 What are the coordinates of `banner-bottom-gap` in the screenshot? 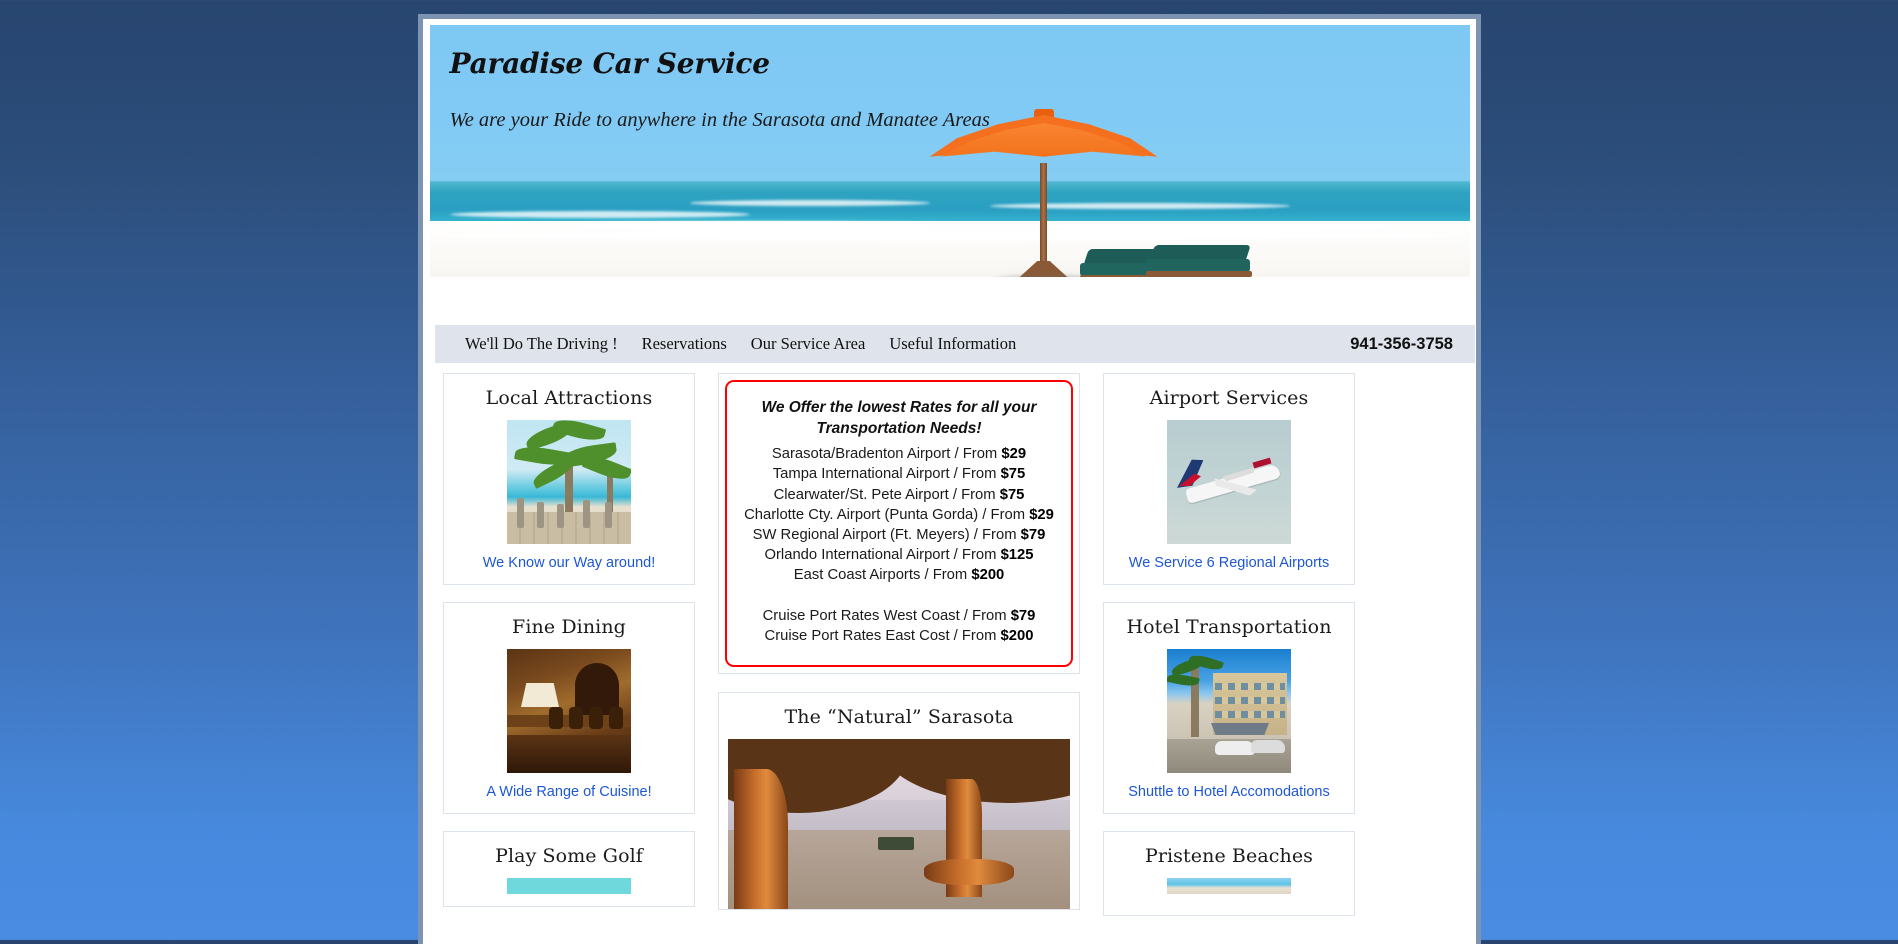 It's located at (949, 300).